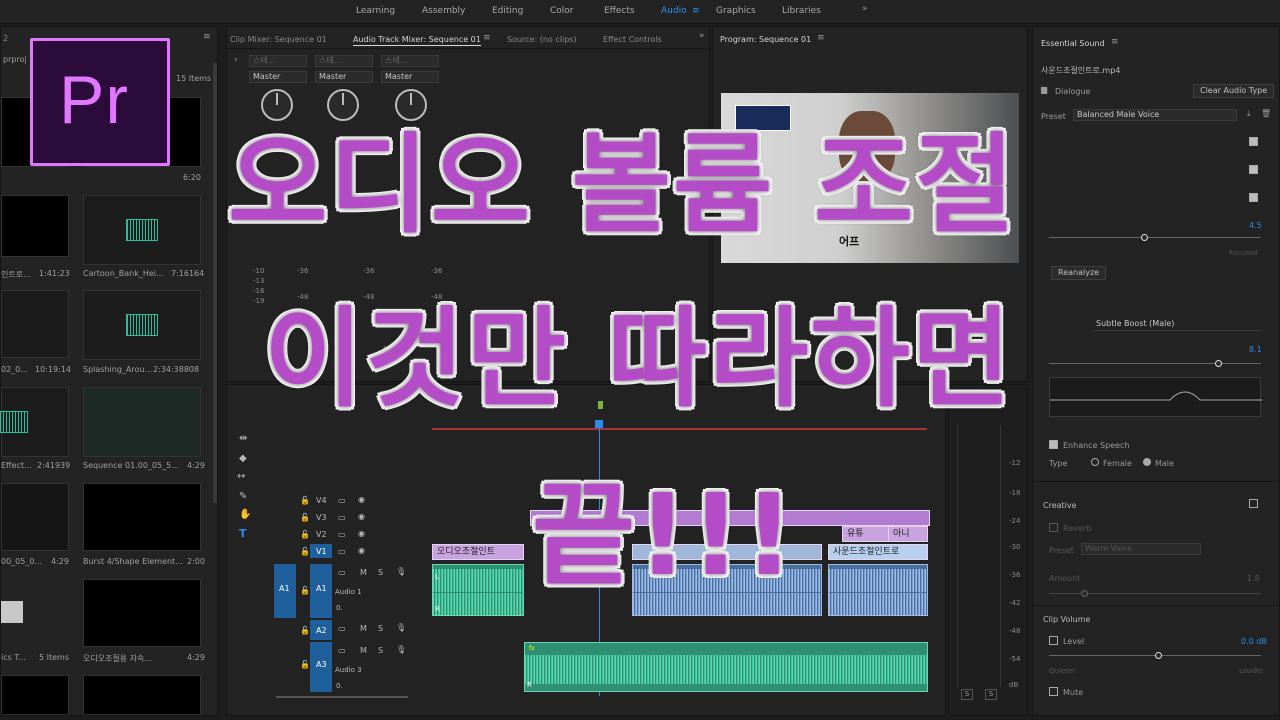  I want to click on video-clip: 오디오조절인트, so click(478, 552).